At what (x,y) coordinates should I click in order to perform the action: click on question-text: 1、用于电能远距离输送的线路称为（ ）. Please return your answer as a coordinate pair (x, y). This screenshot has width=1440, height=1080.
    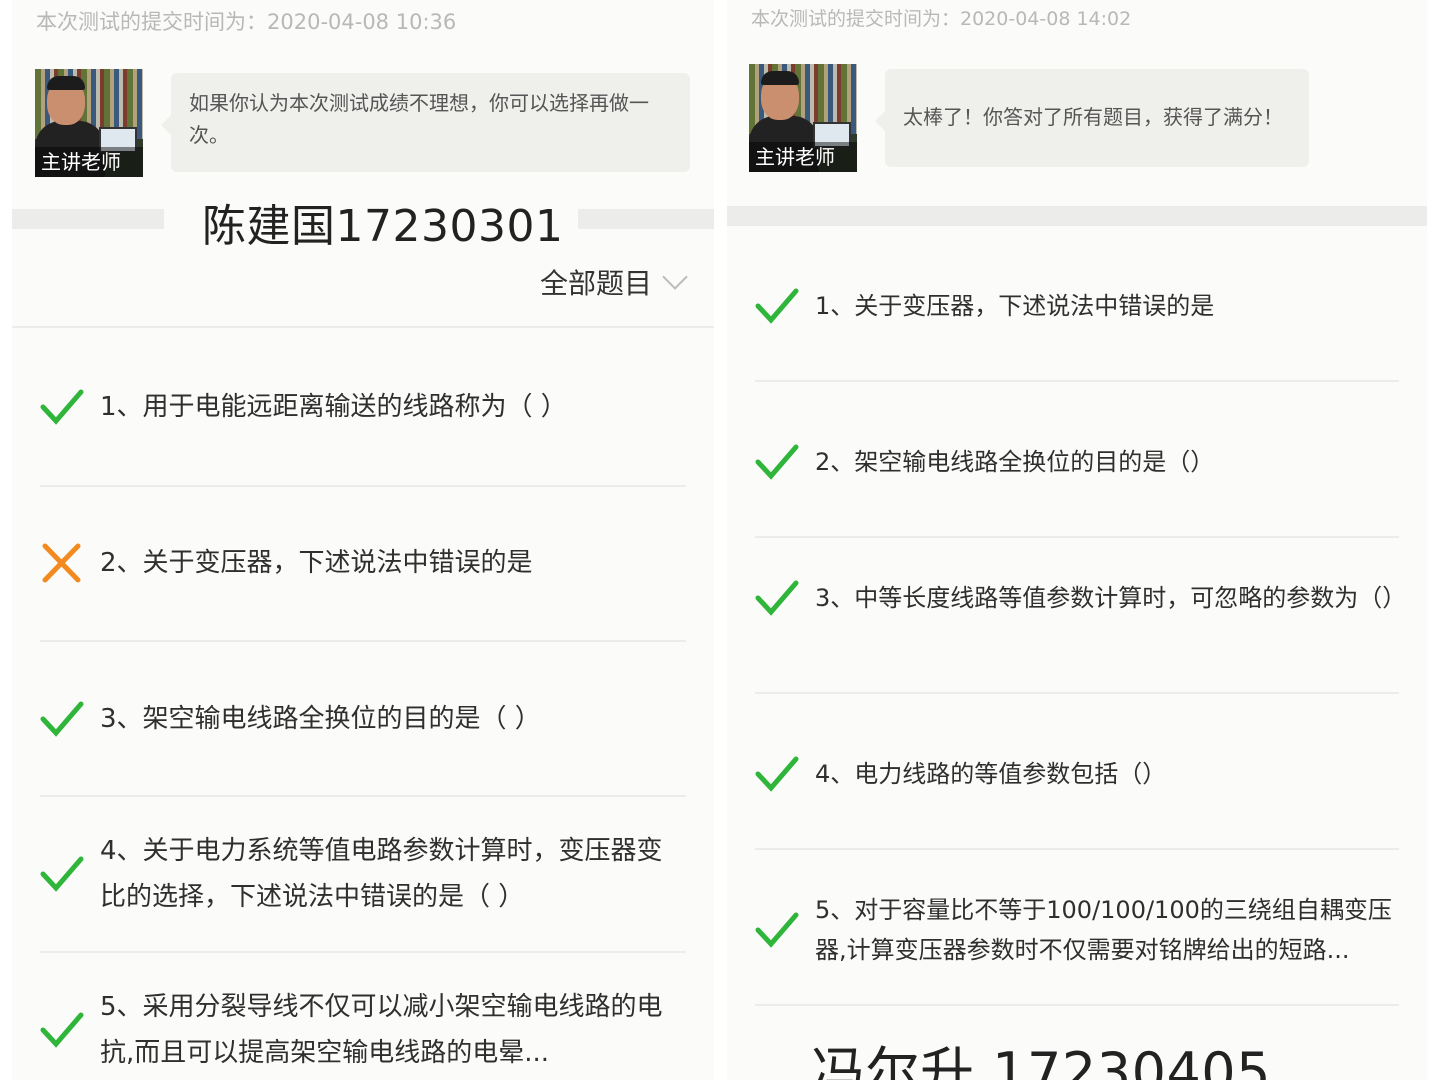
    Looking at the image, I should click on (333, 407).